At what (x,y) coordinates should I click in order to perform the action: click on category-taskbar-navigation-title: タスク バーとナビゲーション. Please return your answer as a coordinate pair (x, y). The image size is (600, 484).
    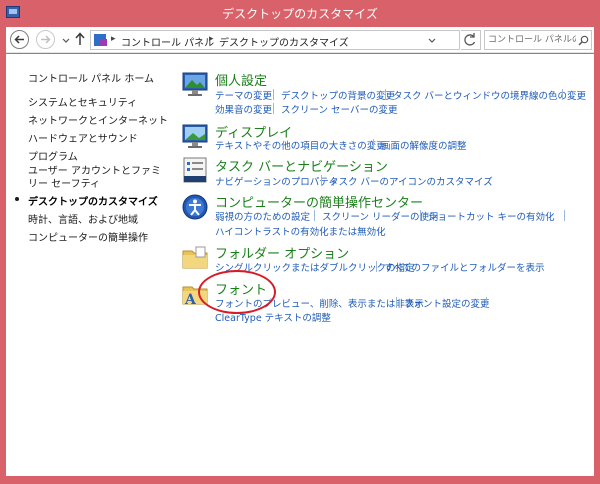
    Looking at the image, I should click on (301, 165).